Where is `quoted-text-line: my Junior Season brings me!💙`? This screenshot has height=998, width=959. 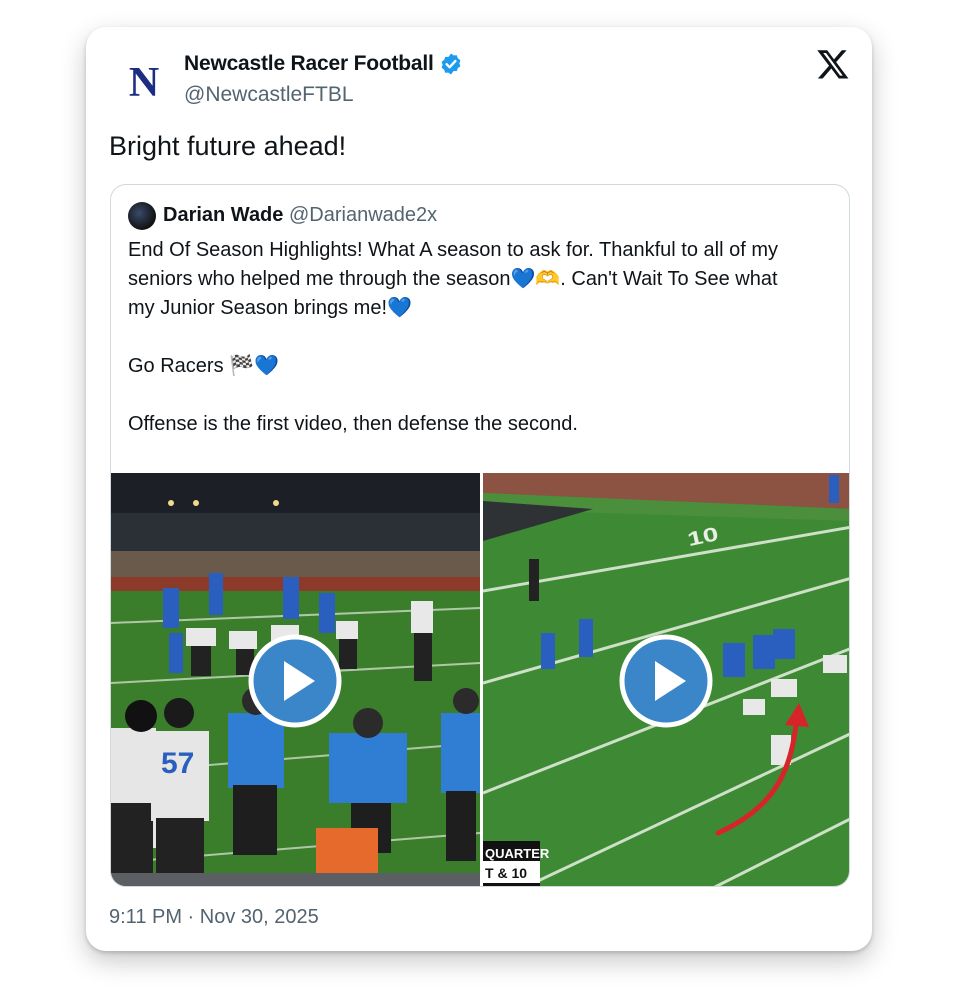
quoted-text-line: my Junior Season brings me!💙 is located at coordinates (270, 308).